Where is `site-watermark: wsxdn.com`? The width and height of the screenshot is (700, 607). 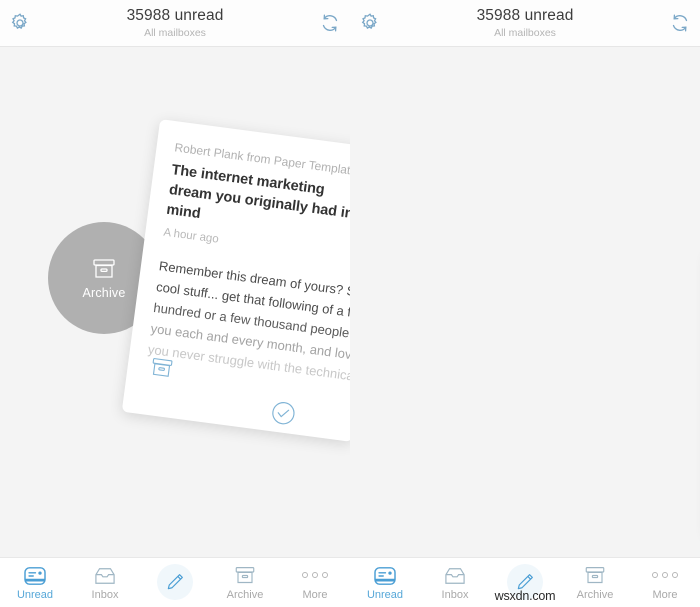 site-watermark: wsxdn.com is located at coordinates (525, 596).